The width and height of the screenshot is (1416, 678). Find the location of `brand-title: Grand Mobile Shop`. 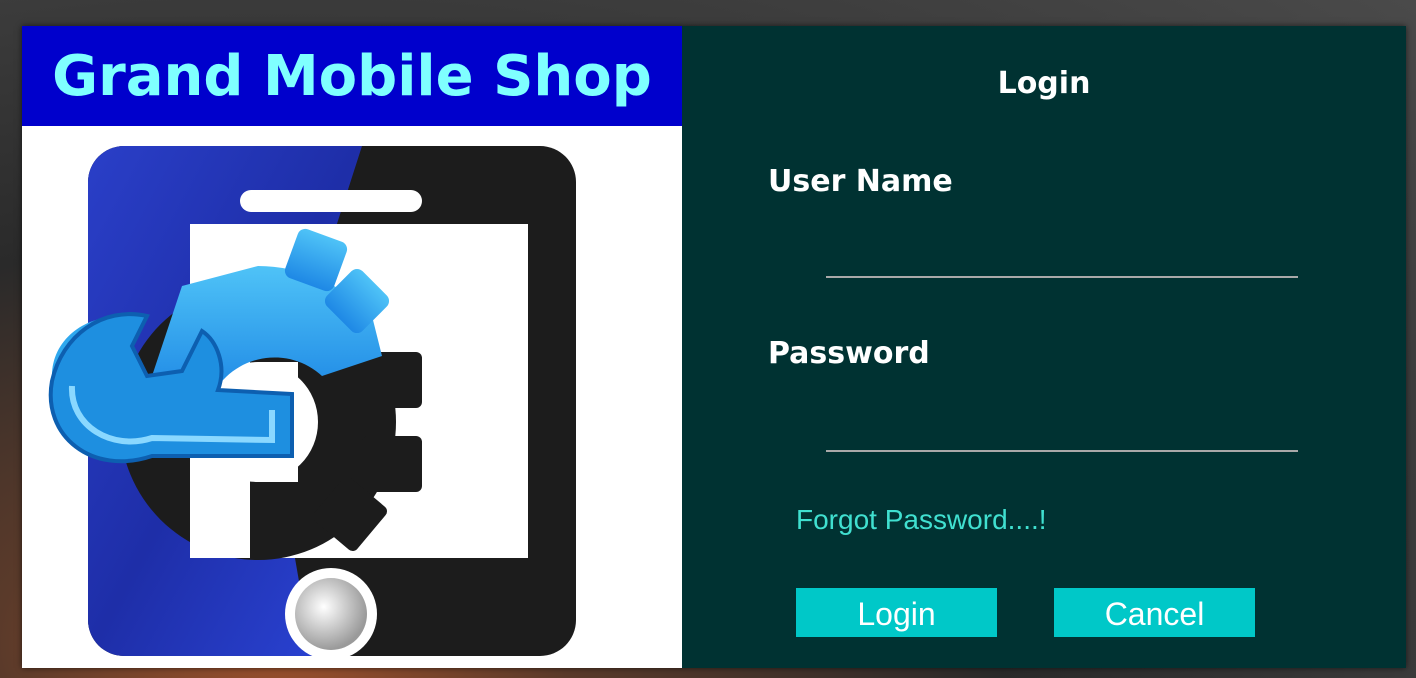

brand-title: Grand Mobile Shop is located at coordinates (352, 76).